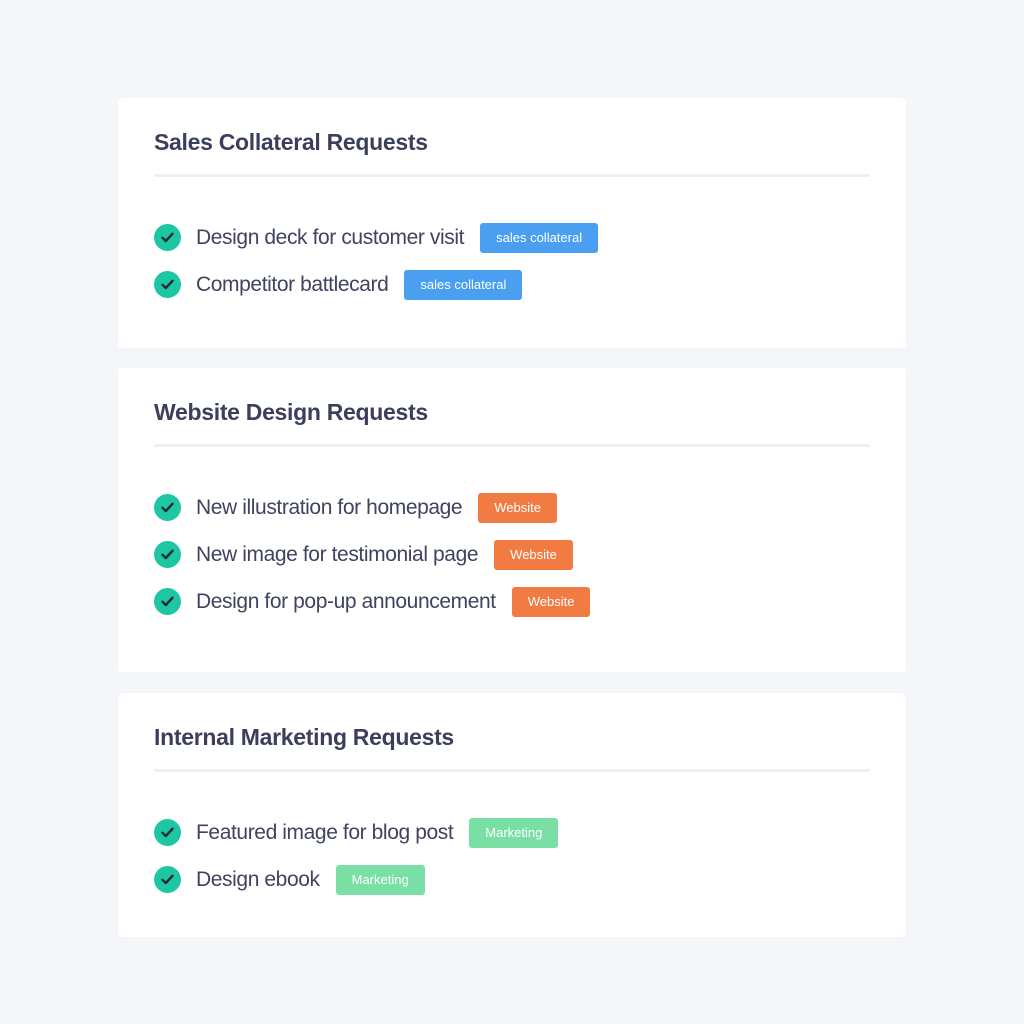 Image resolution: width=1024 pixels, height=1024 pixels. Describe the element at coordinates (258, 880) in the screenshot. I see `task-label: Design ebook` at that location.